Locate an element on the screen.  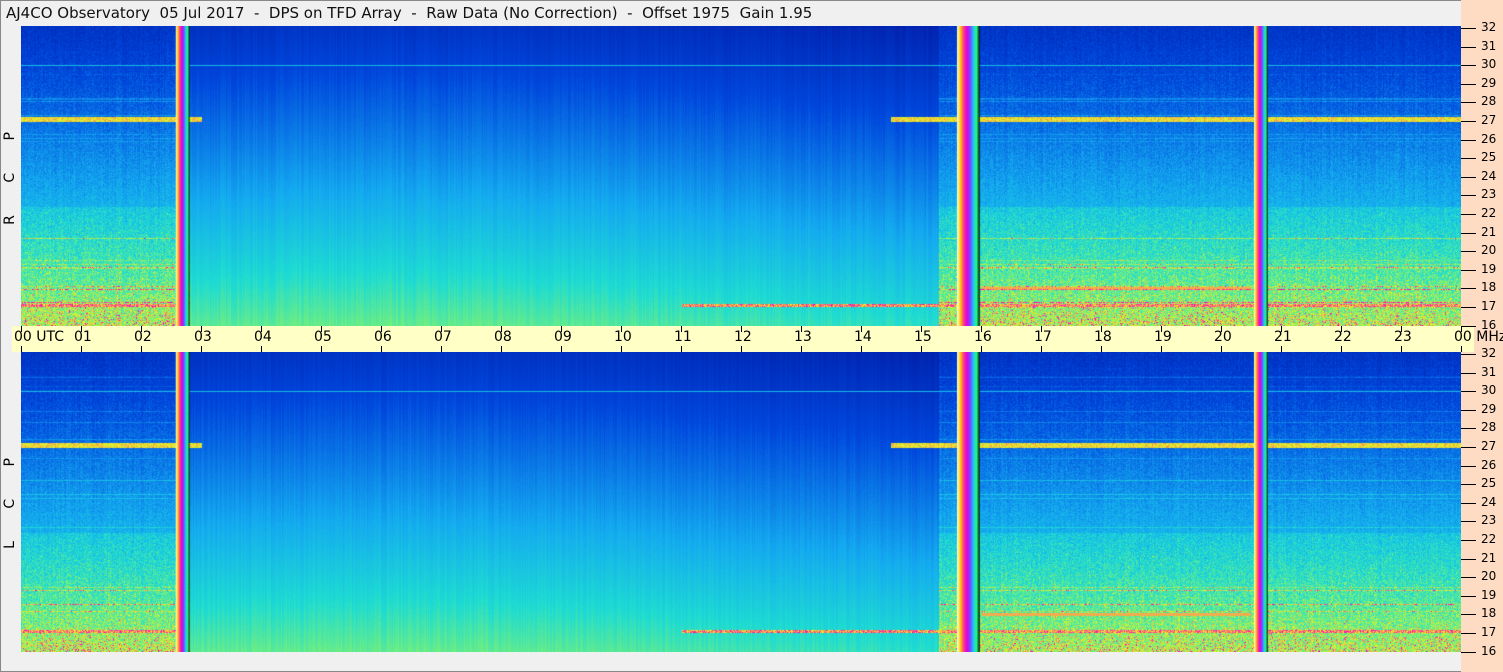
polarization-label: L C P is located at coordinates (10, 496).